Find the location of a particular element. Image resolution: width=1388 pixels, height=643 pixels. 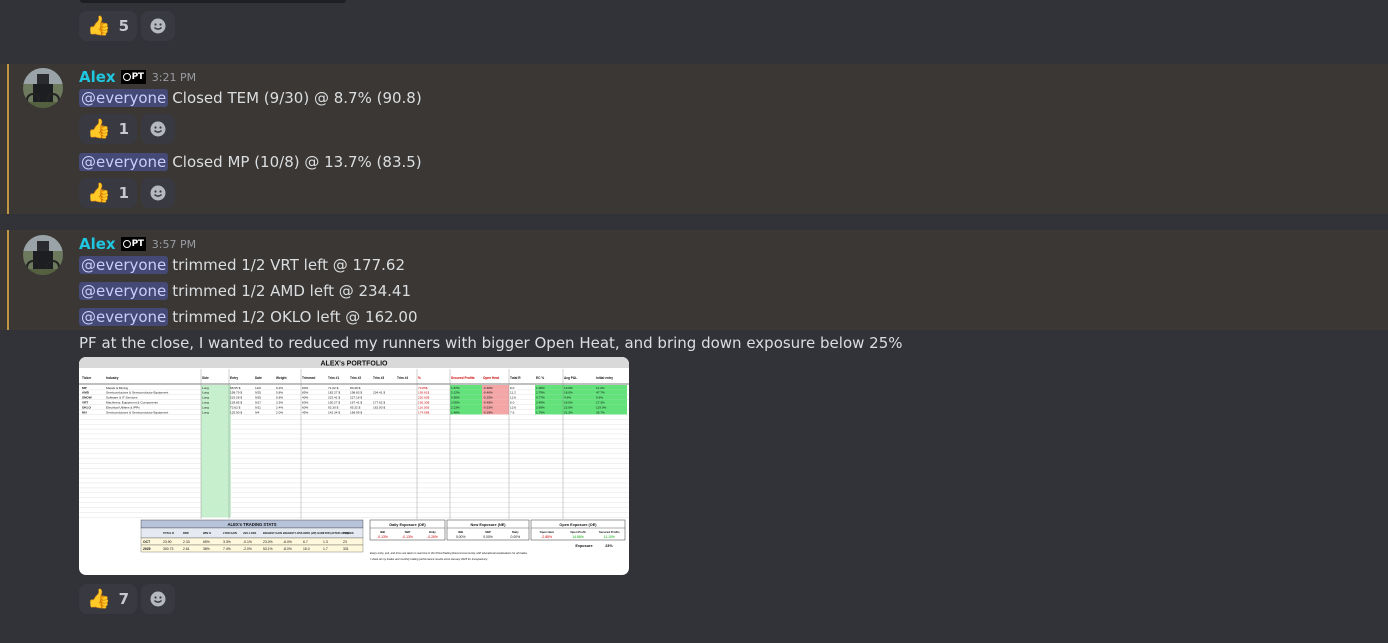

exposure-value: -0.26% is located at coordinates (432, 537).